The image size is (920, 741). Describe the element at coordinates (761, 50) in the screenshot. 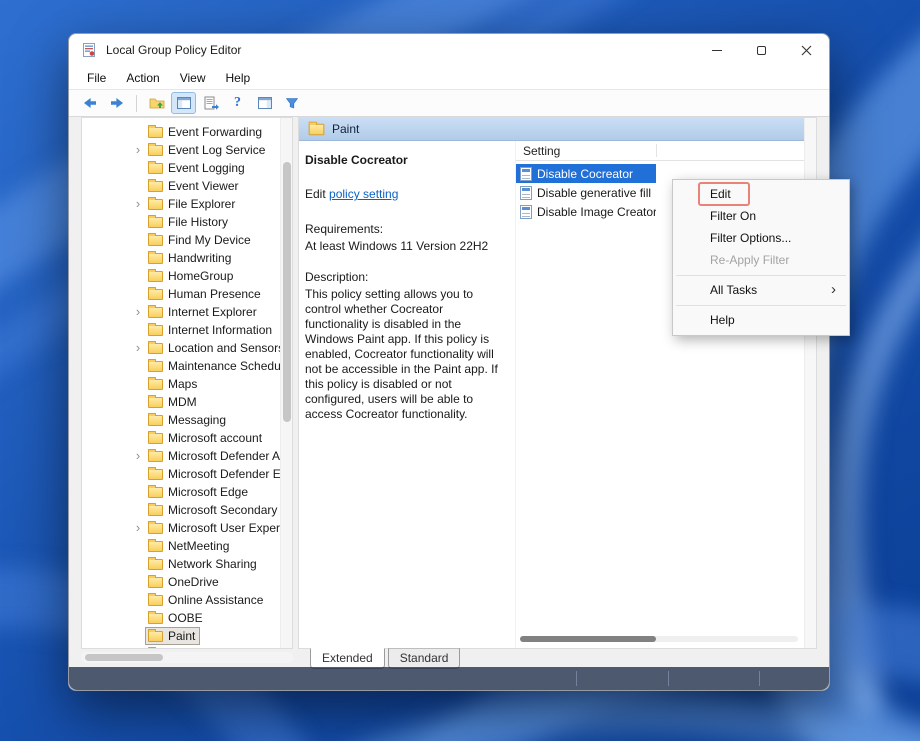

I see `maximize-button` at that location.